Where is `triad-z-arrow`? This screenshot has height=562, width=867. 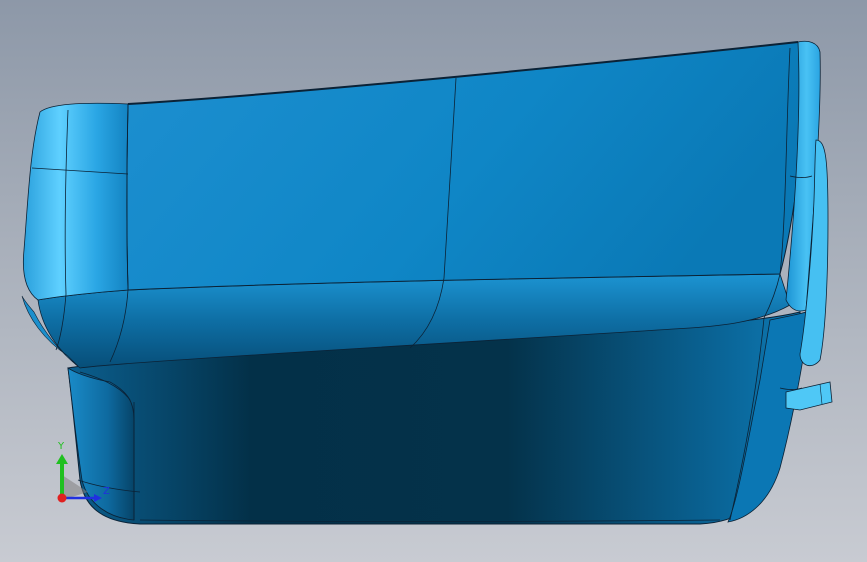
triad-z-arrow is located at coordinates (98, 498).